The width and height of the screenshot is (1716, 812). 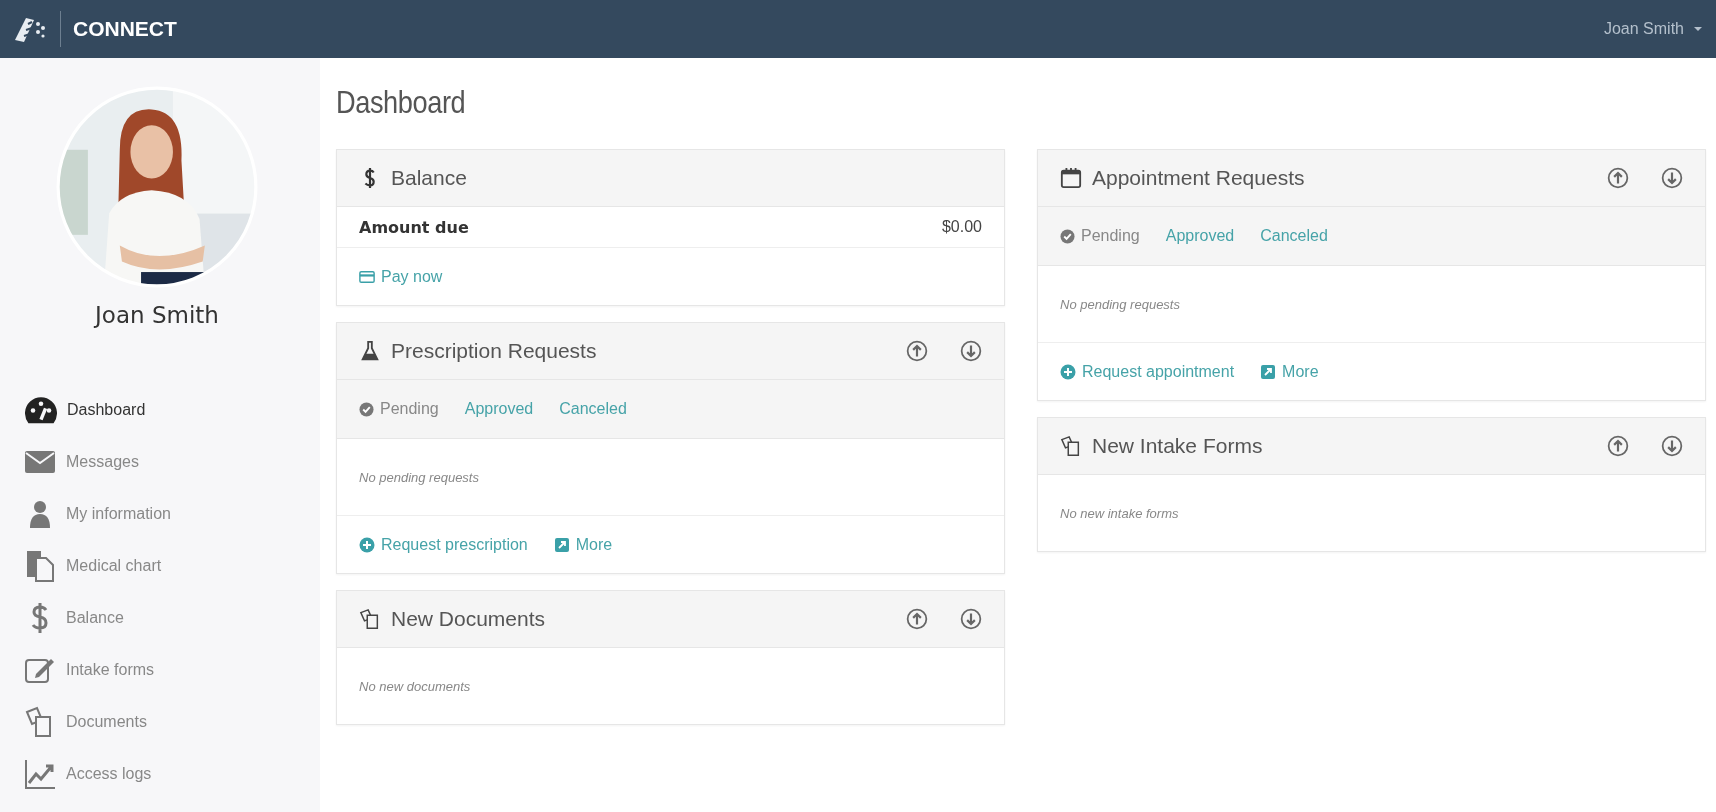 I want to click on empty-message: No new documents, so click(x=415, y=686).